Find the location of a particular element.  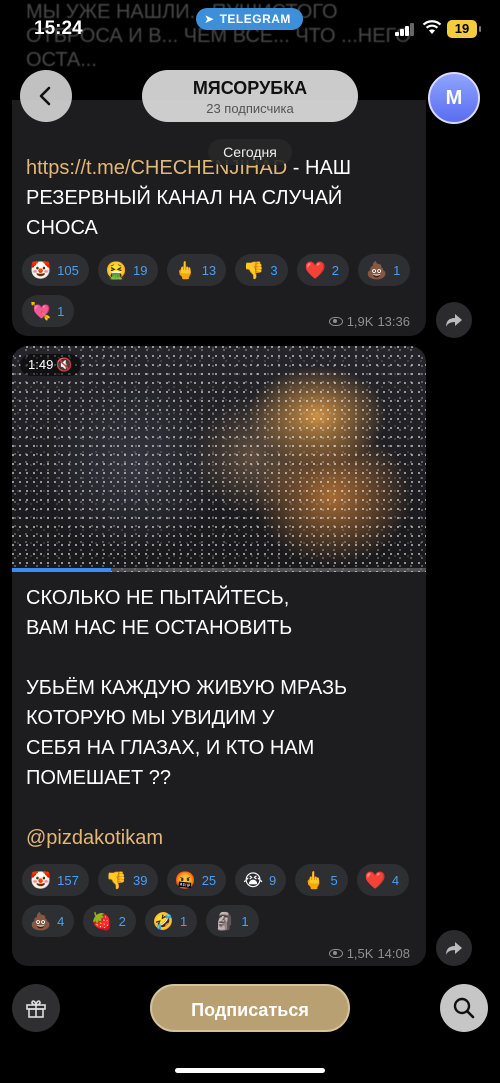

strawberry-emoji-icon: 🍓 is located at coordinates (102, 921).